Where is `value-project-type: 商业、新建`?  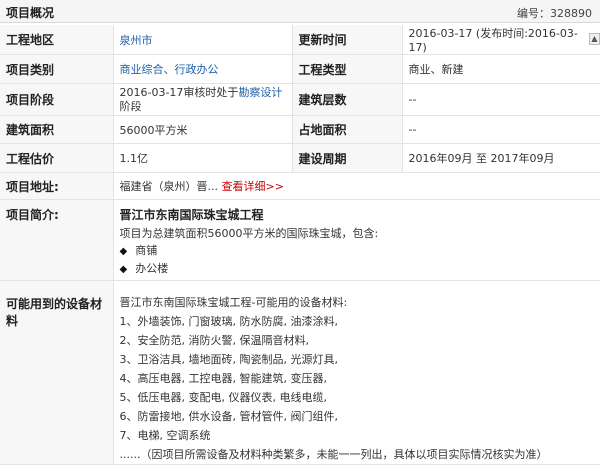
value-project-type: 商业、新建 is located at coordinates (501, 69).